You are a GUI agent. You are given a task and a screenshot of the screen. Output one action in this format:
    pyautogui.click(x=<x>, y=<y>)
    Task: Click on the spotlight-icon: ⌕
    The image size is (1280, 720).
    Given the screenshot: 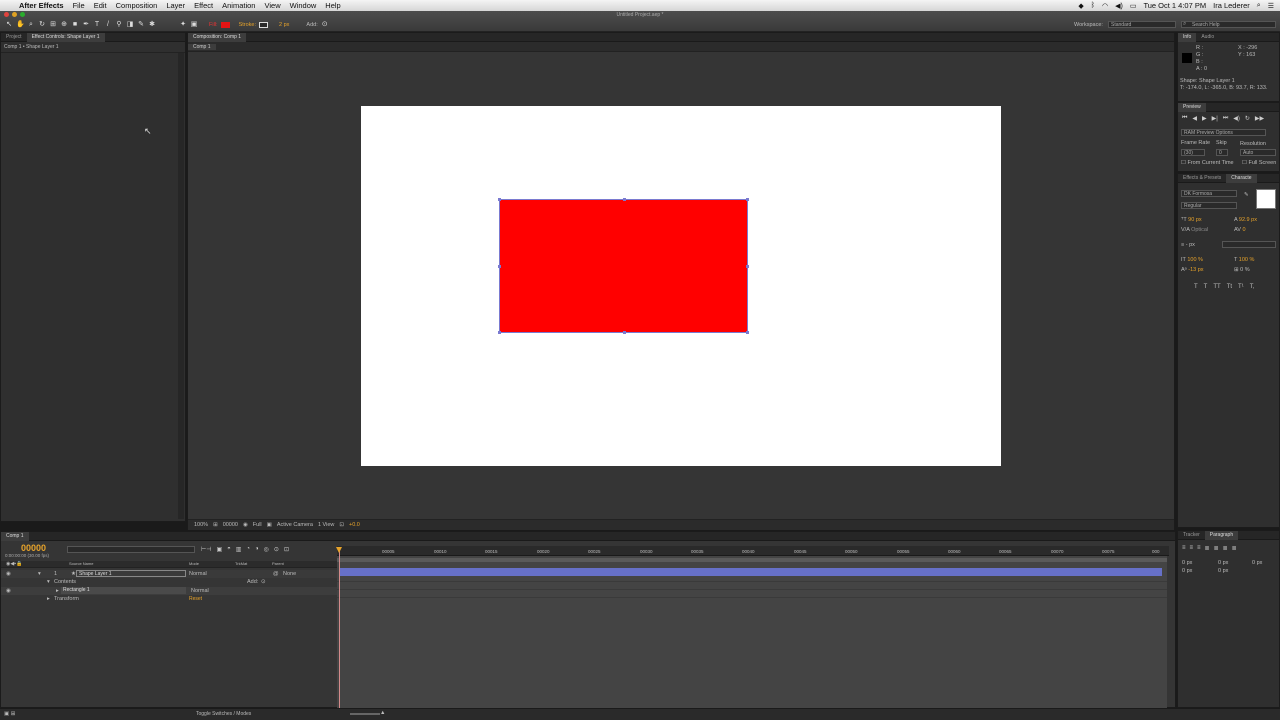 What is the action you would take?
    pyautogui.click(x=1259, y=6)
    